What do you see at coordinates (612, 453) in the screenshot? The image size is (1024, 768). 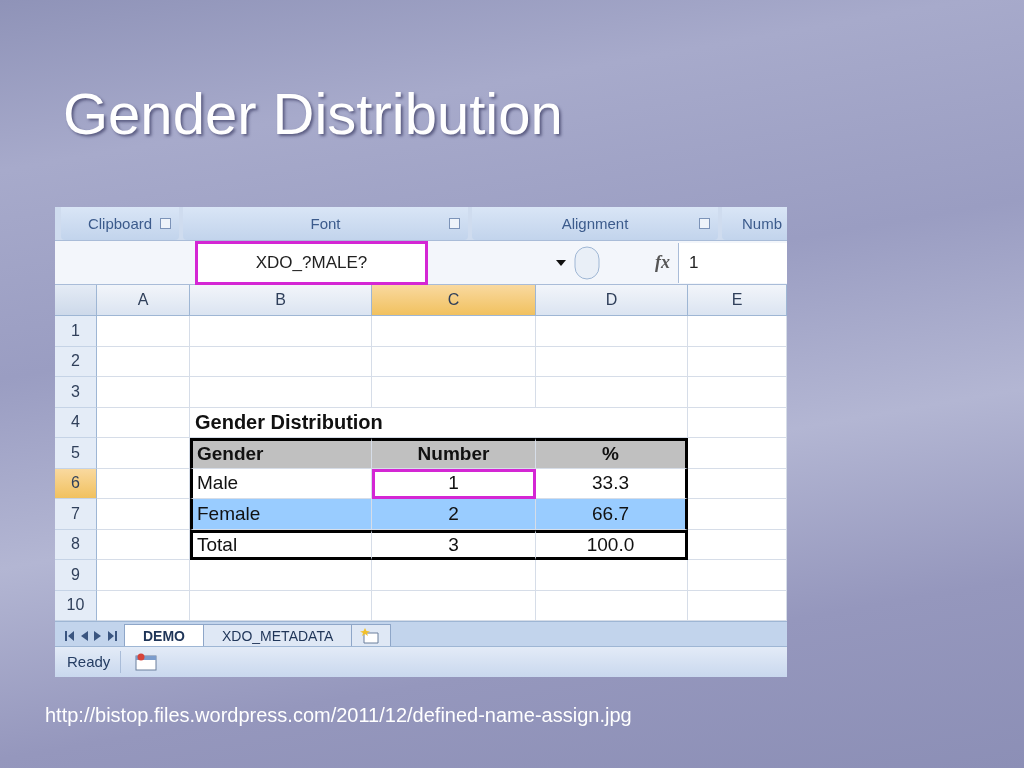 I see `table-cell: %` at bounding box center [612, 453].